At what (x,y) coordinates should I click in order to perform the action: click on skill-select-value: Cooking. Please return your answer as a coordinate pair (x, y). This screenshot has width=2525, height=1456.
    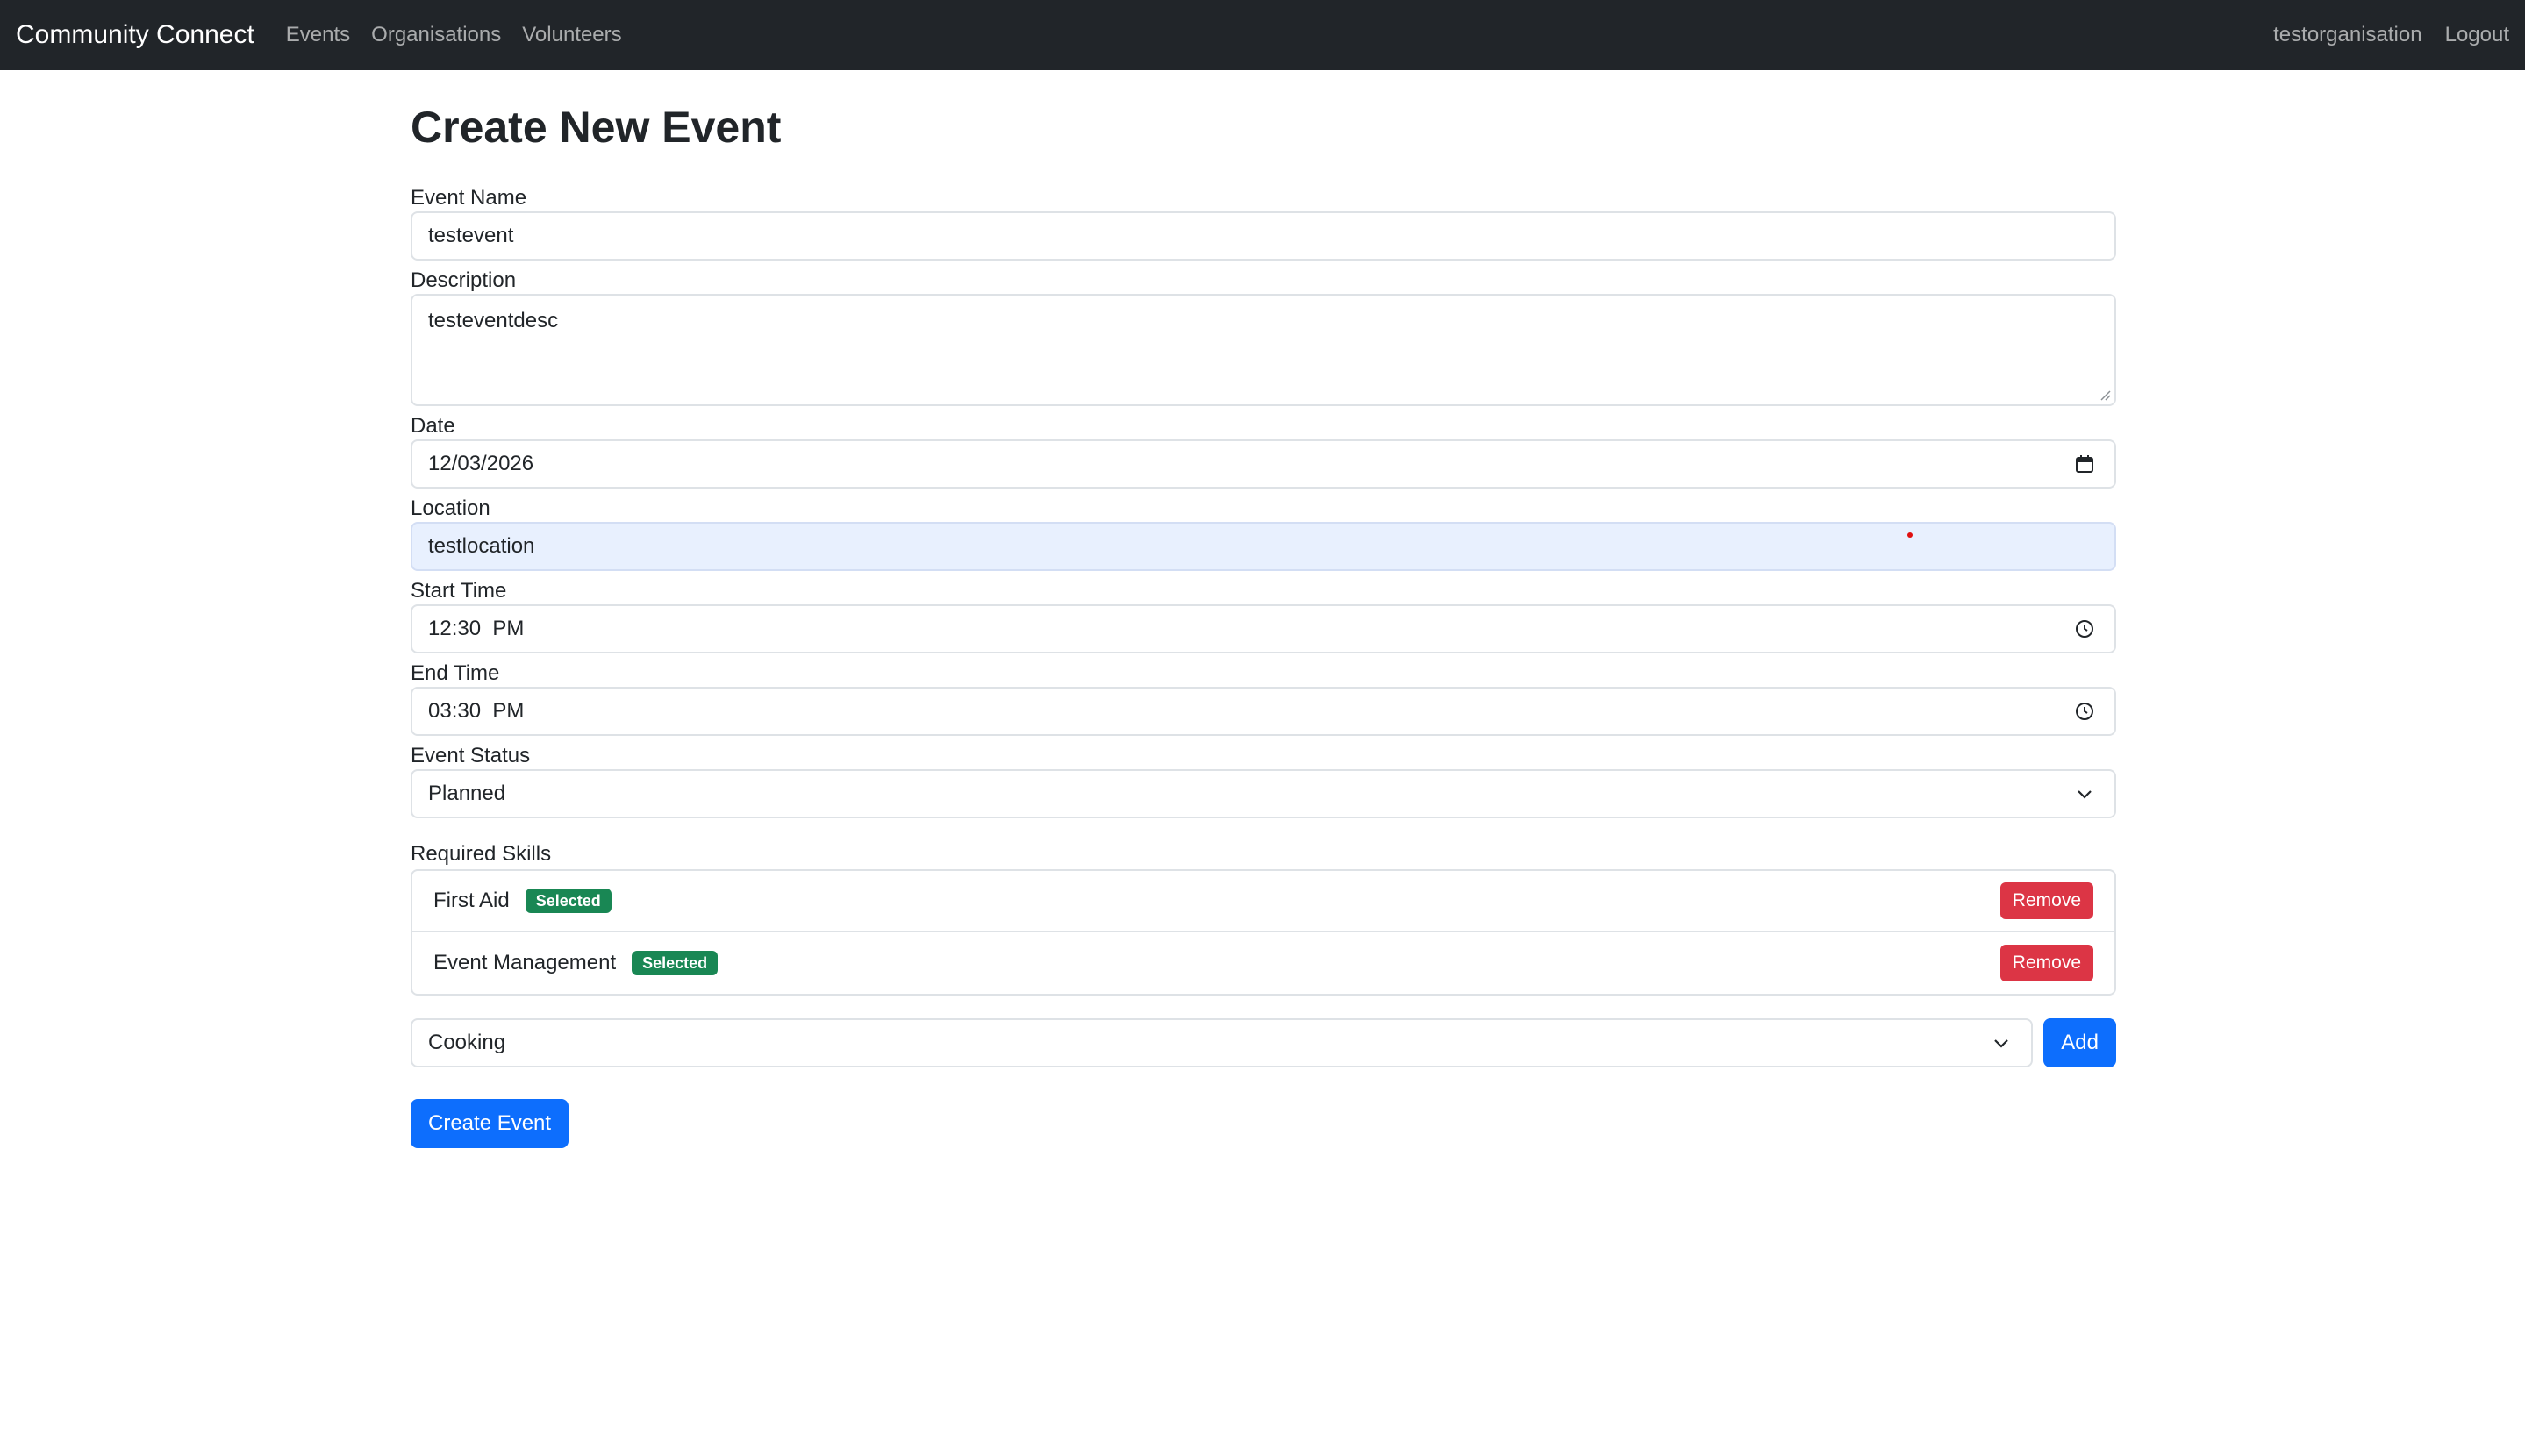
    Looking at the image, I should click on (467, 1042).